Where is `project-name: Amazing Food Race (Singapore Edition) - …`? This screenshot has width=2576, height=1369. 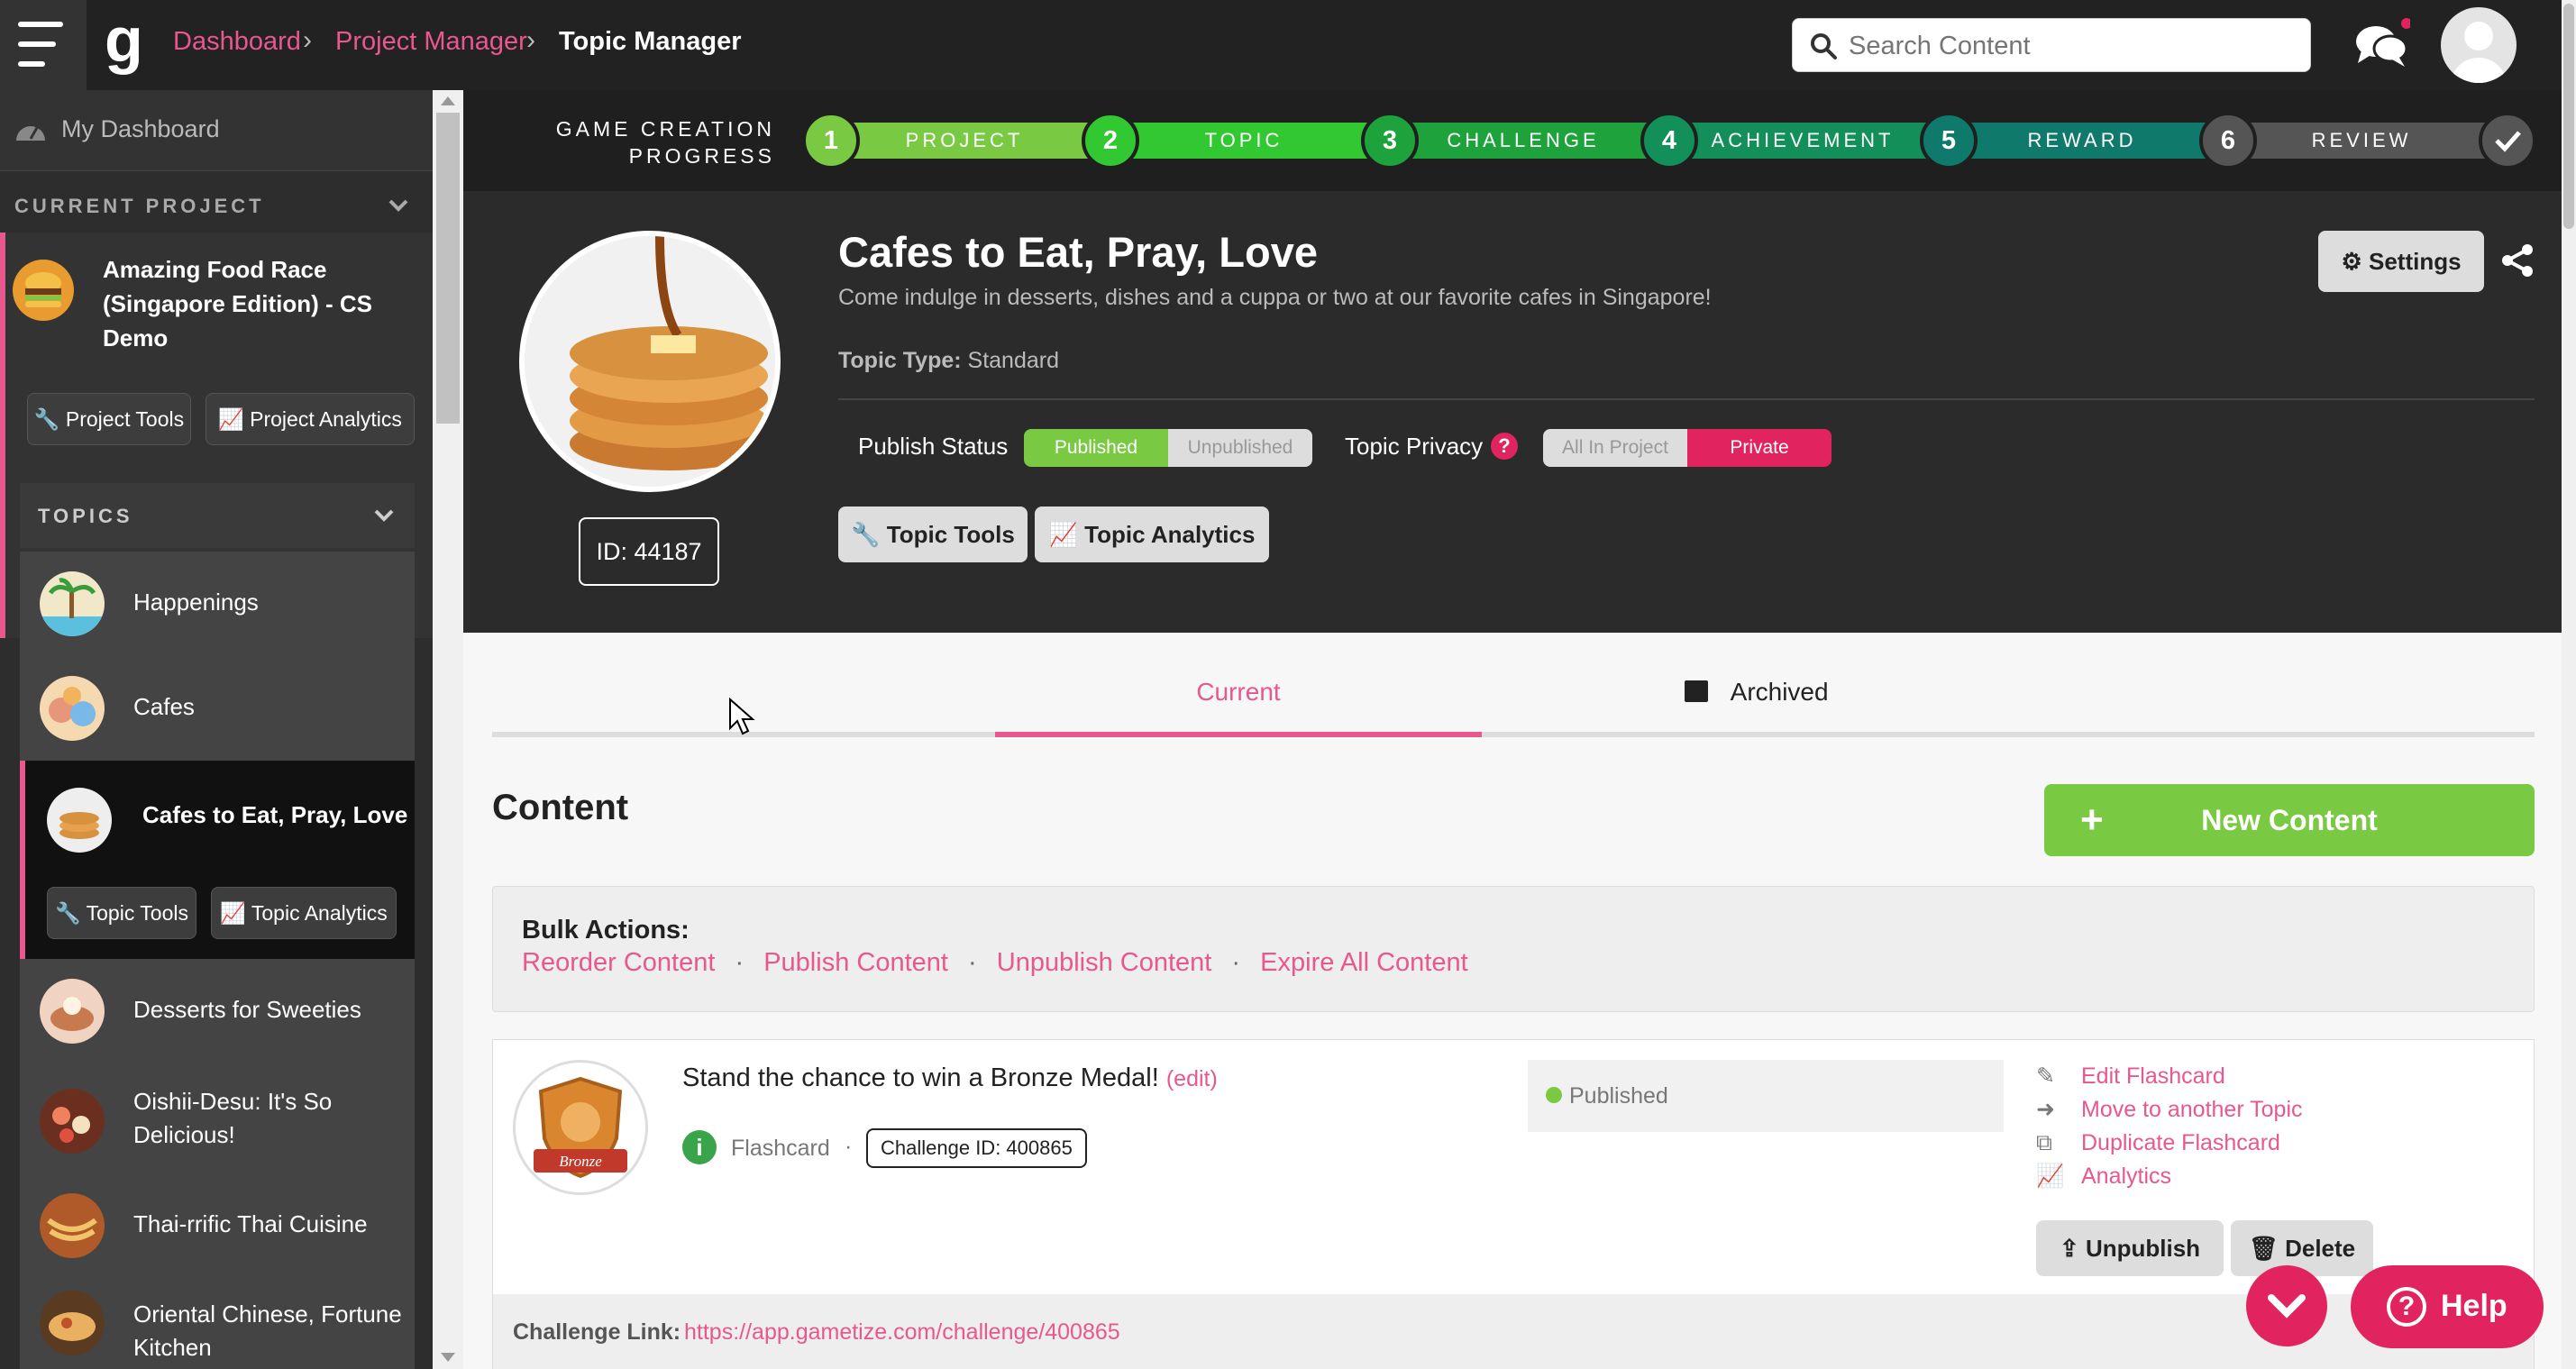
project-name: Amazing Food Race (Singapore Edition) - … is located at coordinates (237, 303).